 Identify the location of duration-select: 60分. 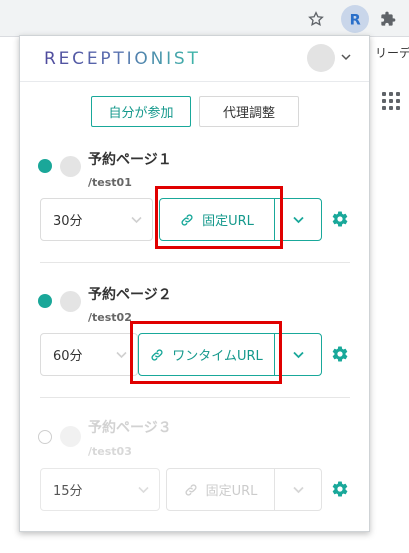
(89, 354).